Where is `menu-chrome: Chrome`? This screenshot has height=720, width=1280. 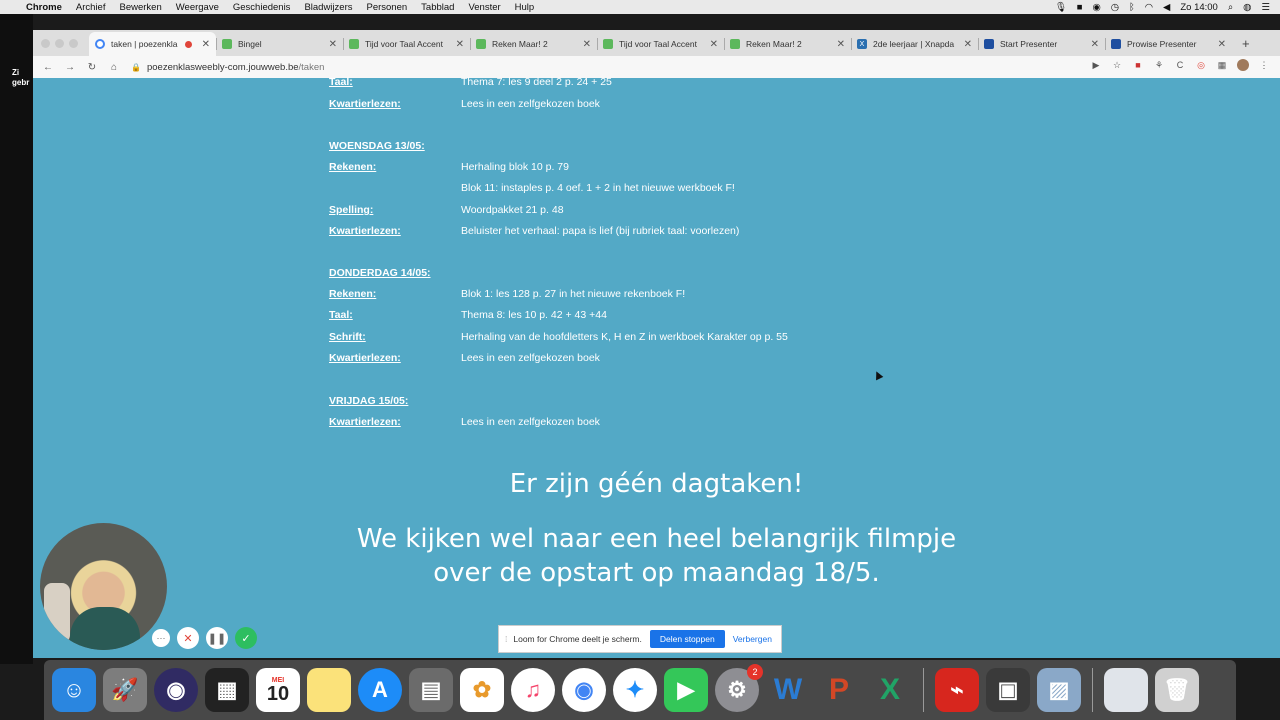 menu-chrome: Chrome is located at coordinates (44, 7).